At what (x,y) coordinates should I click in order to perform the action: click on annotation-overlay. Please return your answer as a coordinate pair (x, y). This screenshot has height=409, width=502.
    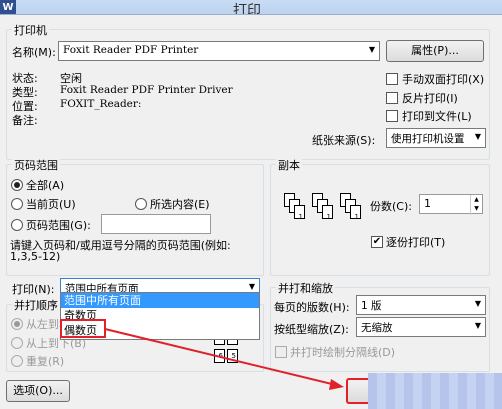
    Looking at the image, I should click on (202, 354).